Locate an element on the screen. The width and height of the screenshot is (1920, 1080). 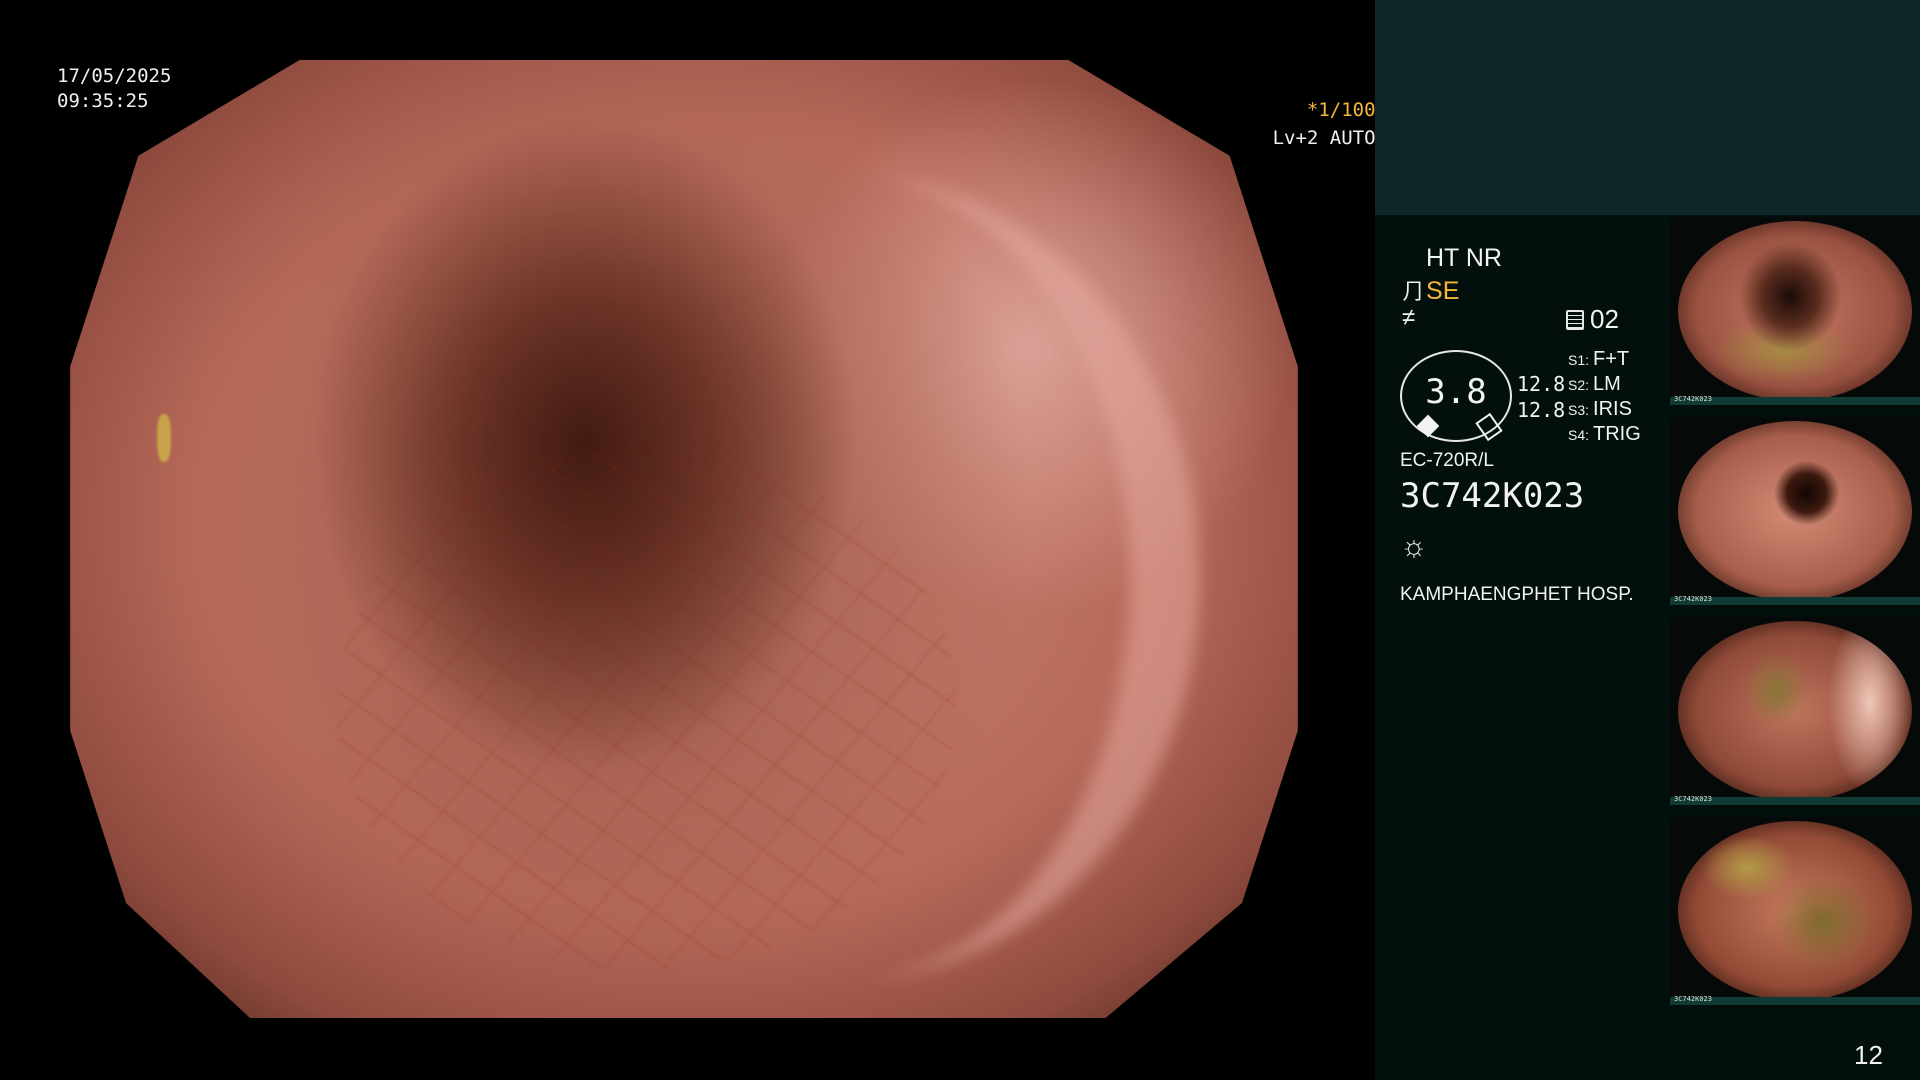
hospital-name: KAMPHAENGPHET HOSP. is located at coordinates (1517, 594).